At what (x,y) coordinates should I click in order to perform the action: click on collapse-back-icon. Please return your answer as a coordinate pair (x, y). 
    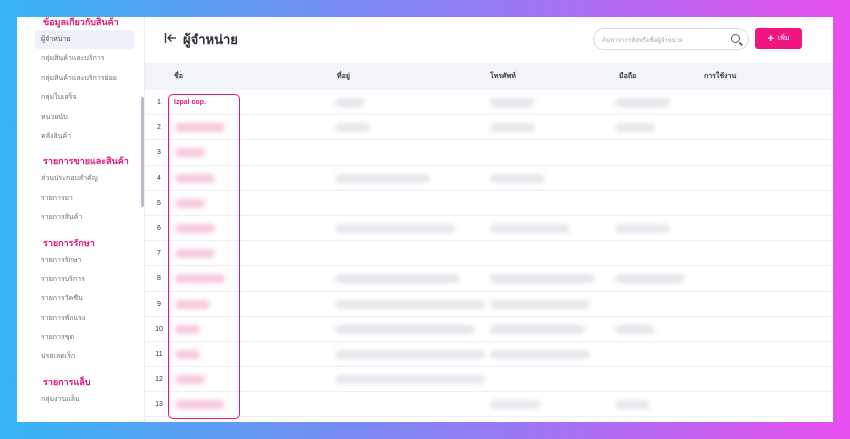
    Looking at the image, I should click on (171, 38).